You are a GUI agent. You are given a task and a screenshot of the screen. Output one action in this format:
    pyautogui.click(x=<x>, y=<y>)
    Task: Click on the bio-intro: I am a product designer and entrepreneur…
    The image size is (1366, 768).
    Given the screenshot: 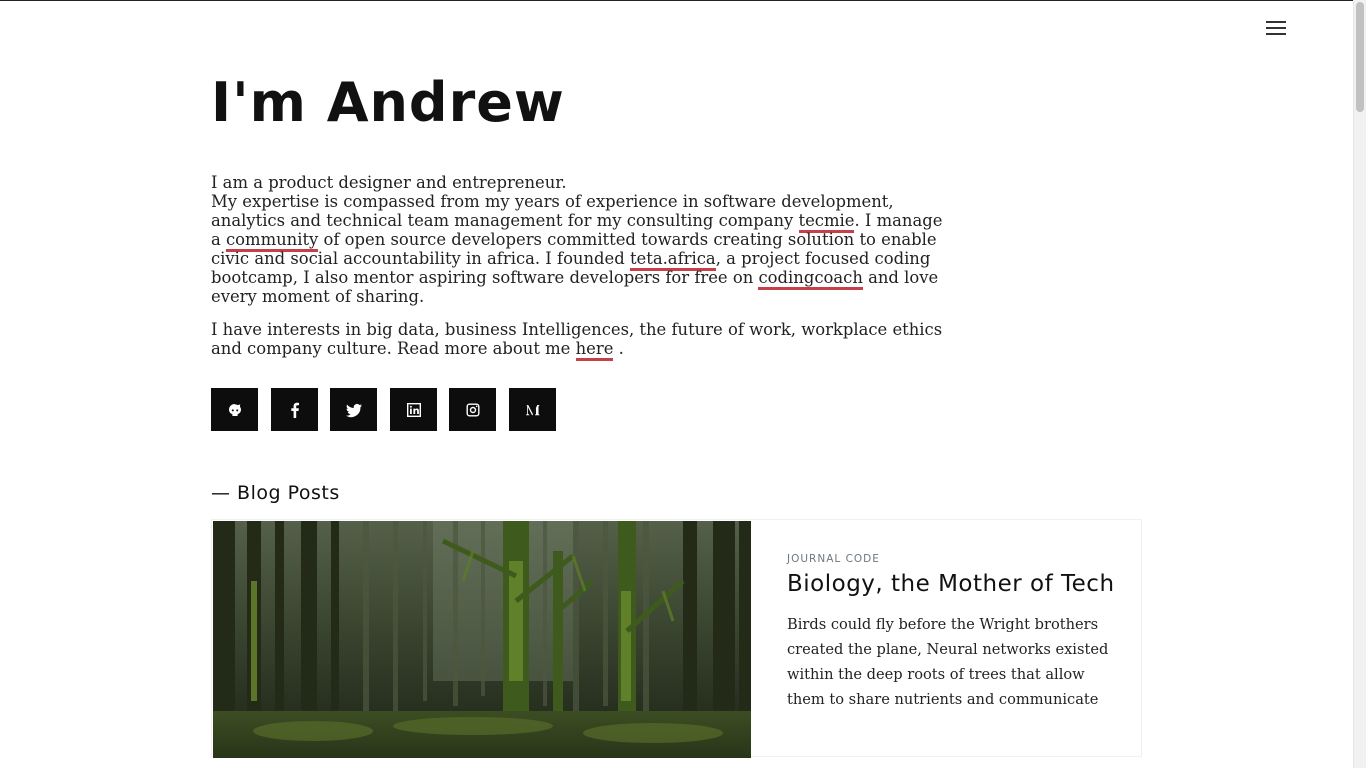 What is the action you would take?
    pyautogui.click(x=389, y=182)
    